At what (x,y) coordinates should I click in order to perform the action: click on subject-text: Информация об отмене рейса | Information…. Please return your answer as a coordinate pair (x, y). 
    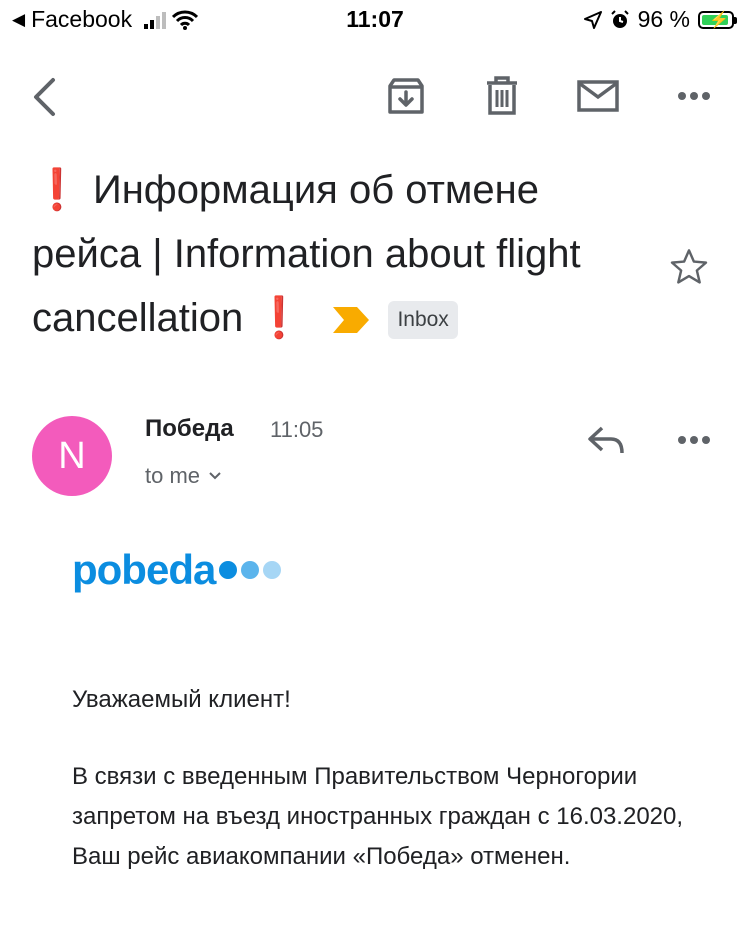
    Looking at the image, I should click on (306, 254).